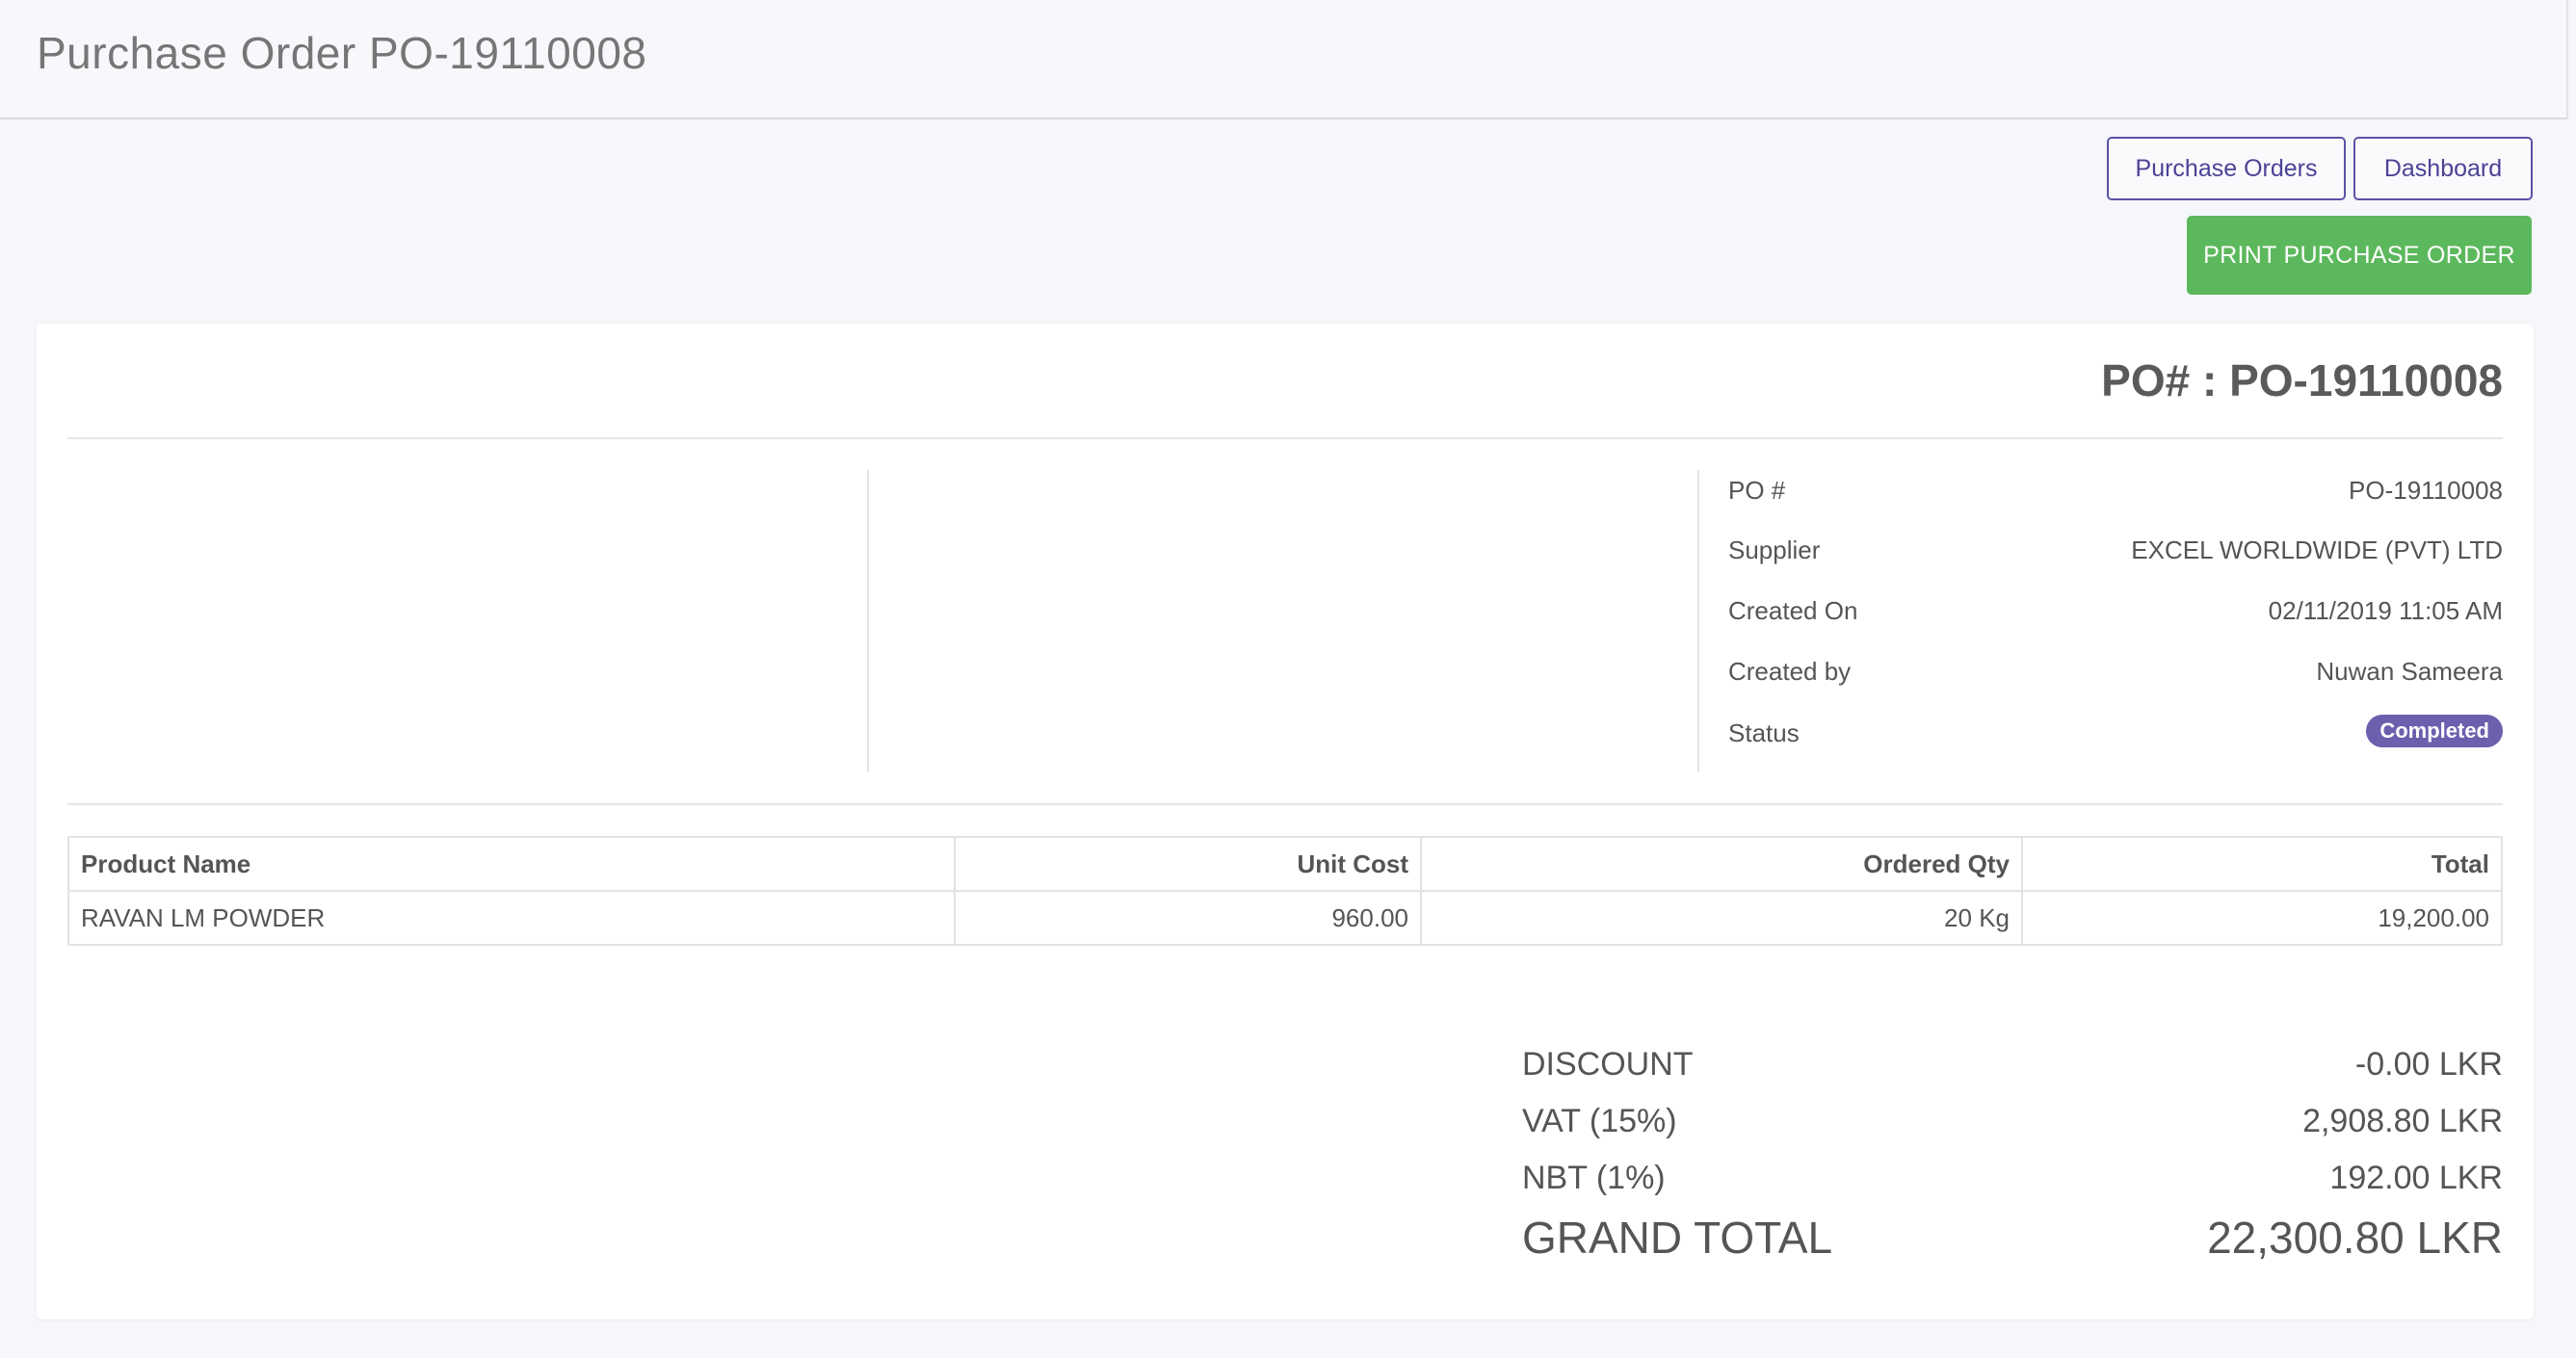 Image resolution: width=2576 pixels, height=1358 pixels. Describe the element at coordinates (2115, 736) in the screenshot. I see `info-row-status: Status Completed` at that location.